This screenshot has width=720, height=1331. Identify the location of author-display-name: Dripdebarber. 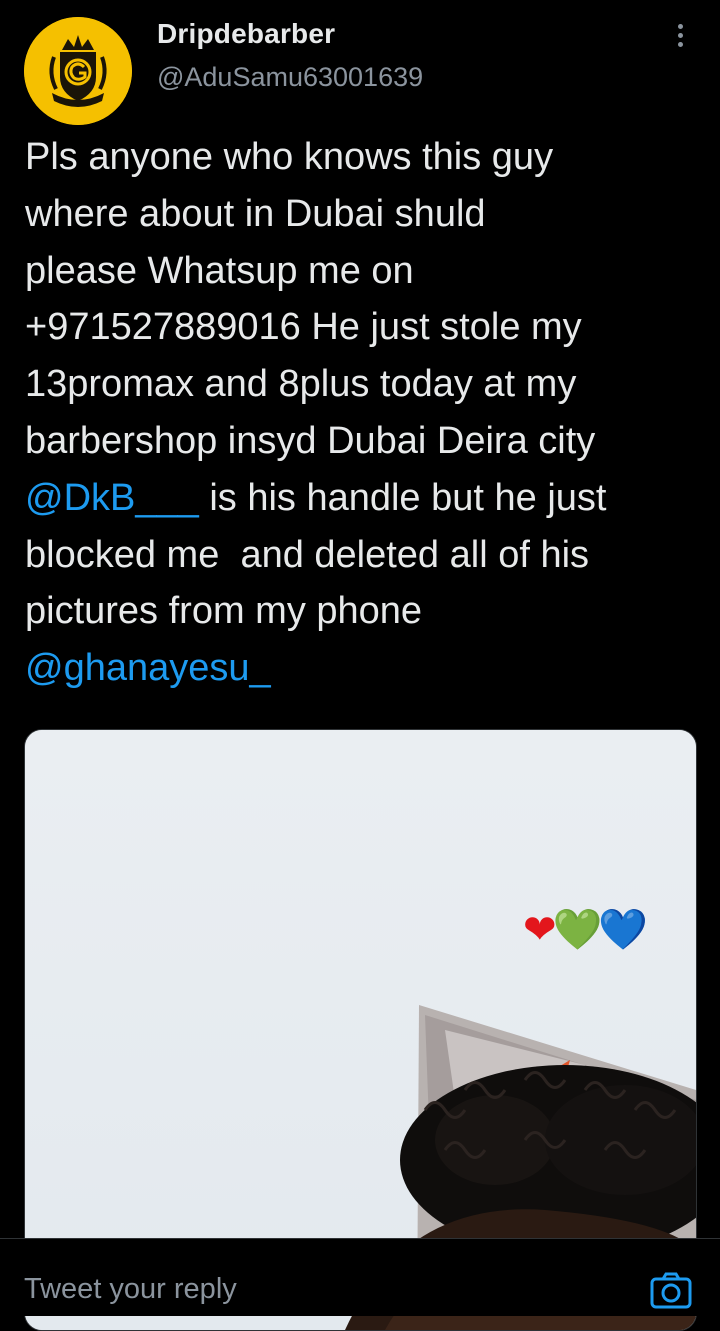
(246, 34).